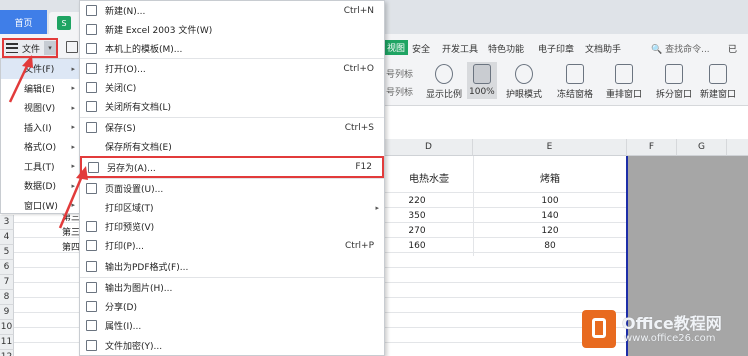 This screenshot has height=356, width=748. Describe the element at coordinates (417, 201) in the screenshot. I see `cell-d-value: 220` at that location.